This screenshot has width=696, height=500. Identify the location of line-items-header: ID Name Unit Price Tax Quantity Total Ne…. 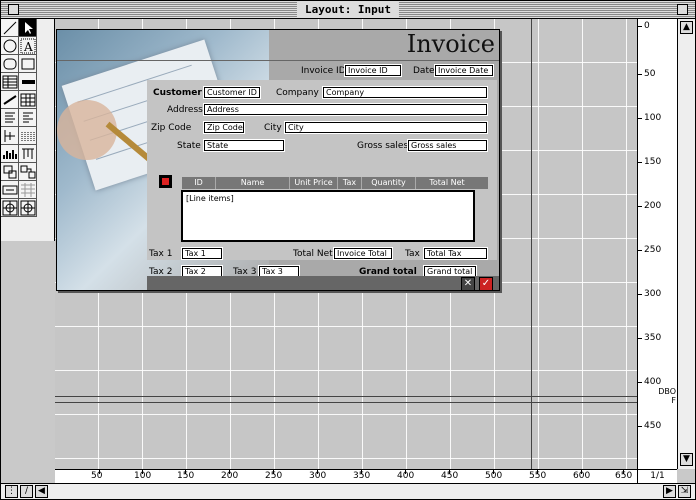
(335, 183).